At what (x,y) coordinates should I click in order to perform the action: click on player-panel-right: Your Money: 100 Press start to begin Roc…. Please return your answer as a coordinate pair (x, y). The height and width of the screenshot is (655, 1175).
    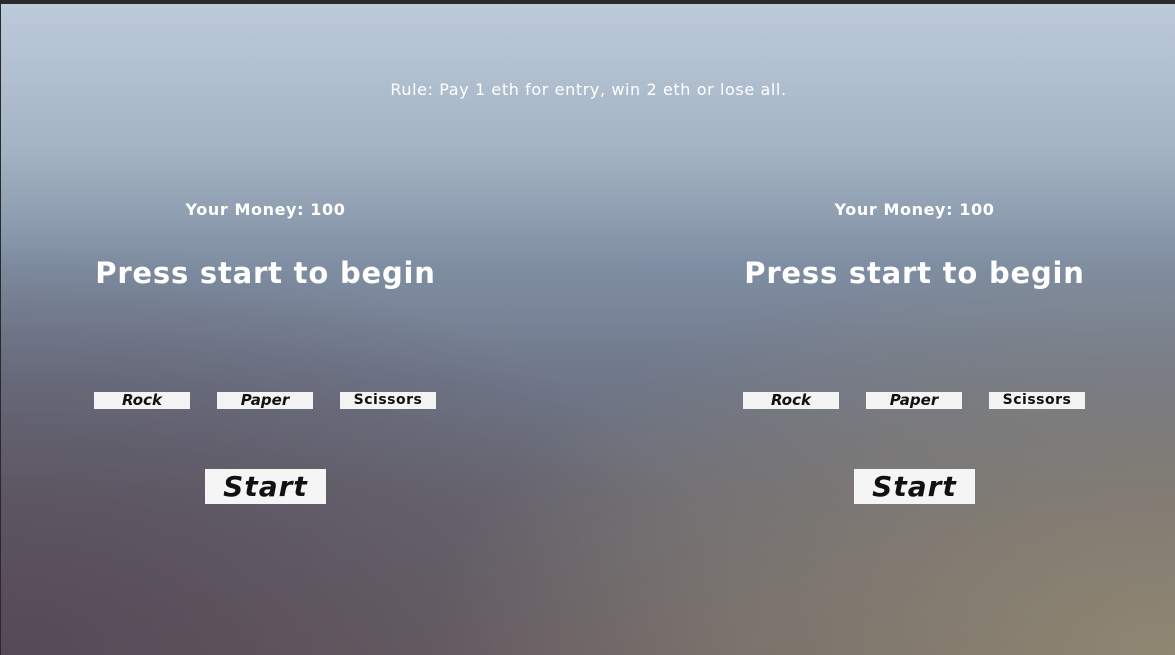
    Looking at the image, I should click on (914, 354).